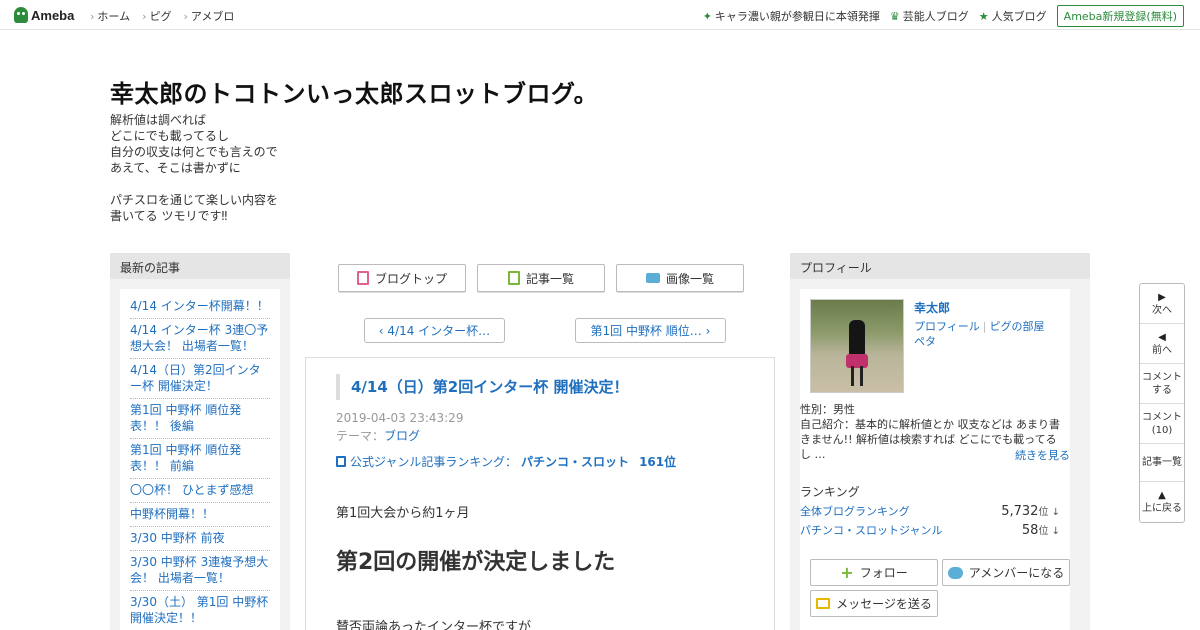 This screenshot has height=630, width=1200. I want to click on recent-article-link: 中野杯開幕！！, so click(200, 515).